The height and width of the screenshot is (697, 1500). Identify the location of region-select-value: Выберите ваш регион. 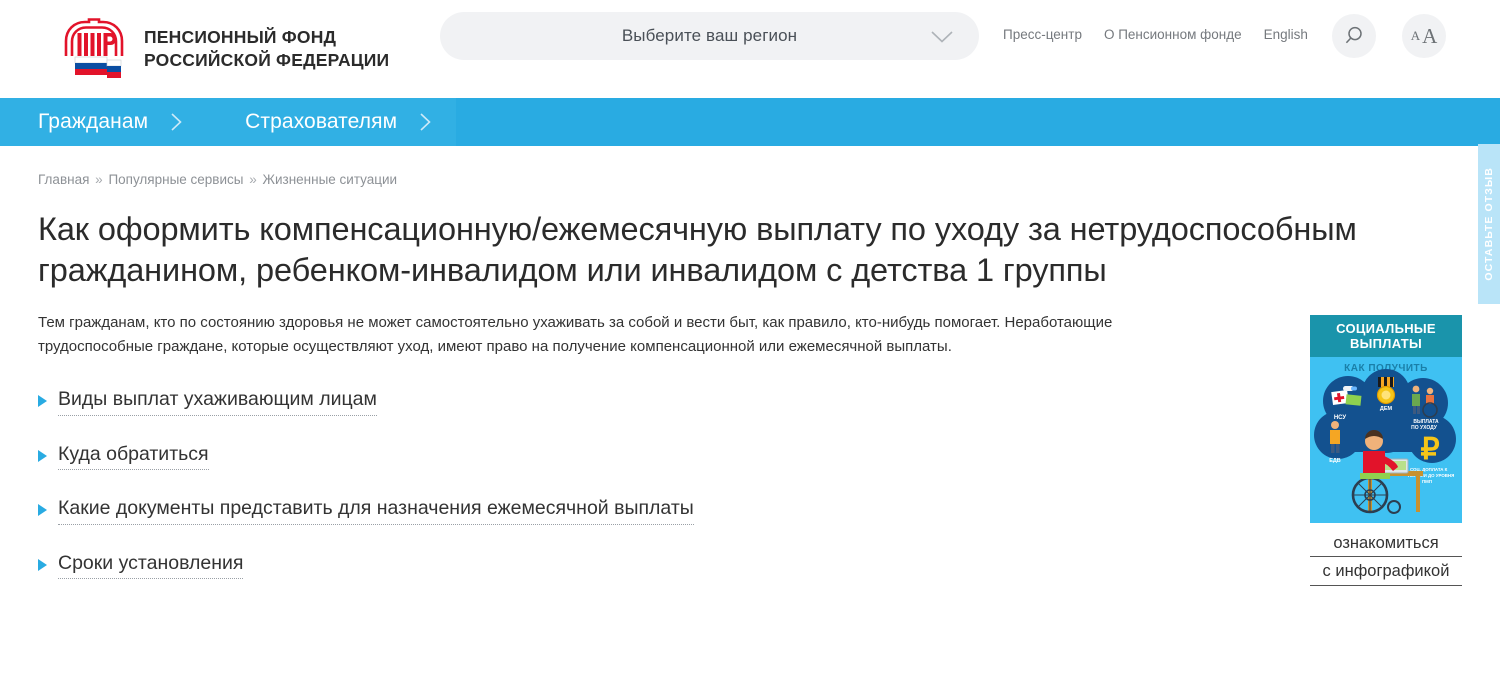
(709, 35).